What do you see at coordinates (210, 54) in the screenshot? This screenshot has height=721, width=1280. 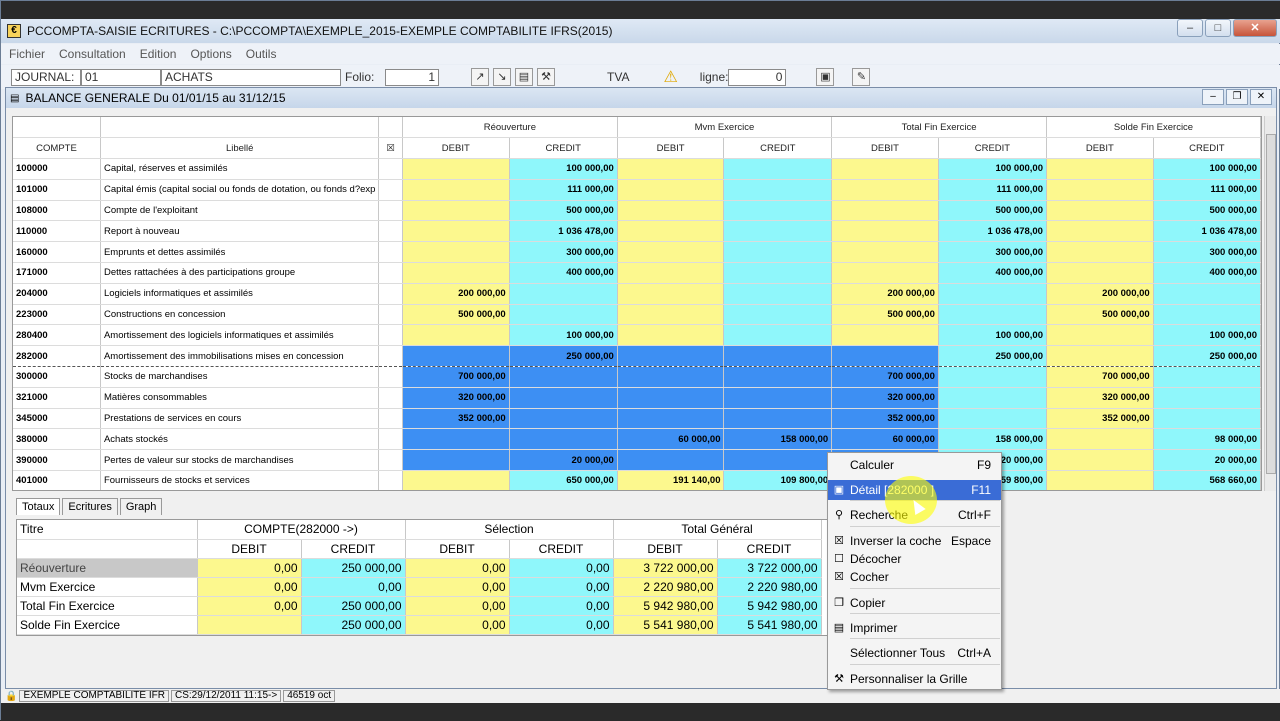 I see `menu-options: Options` at bounding box center [210, 54].